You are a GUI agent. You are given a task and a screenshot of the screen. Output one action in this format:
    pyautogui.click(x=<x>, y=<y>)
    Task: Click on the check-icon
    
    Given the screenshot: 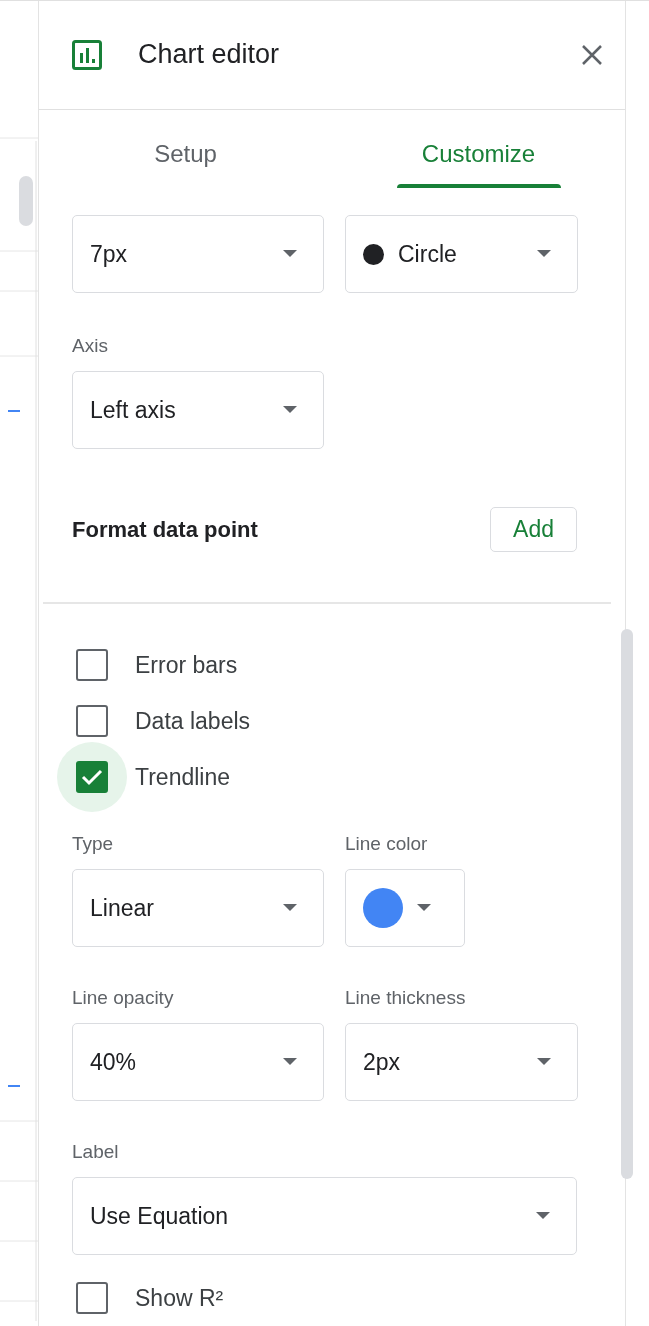 What is the action you would take?
    pyautogui.click(x=92, y=777)
    